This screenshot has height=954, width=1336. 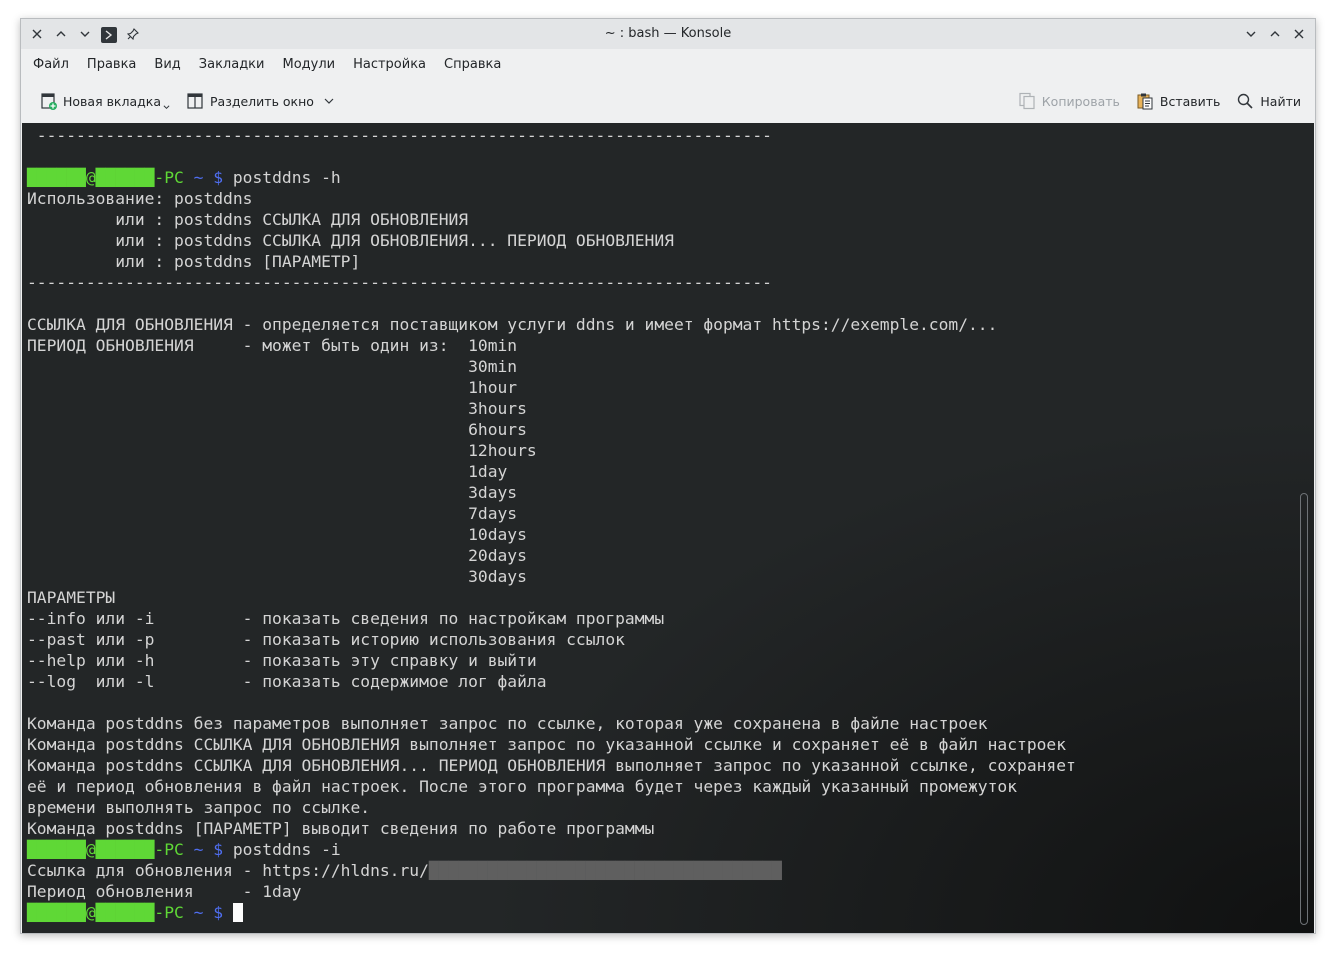 I want to click on find-label: Найти, so click(x=1280, y=101).